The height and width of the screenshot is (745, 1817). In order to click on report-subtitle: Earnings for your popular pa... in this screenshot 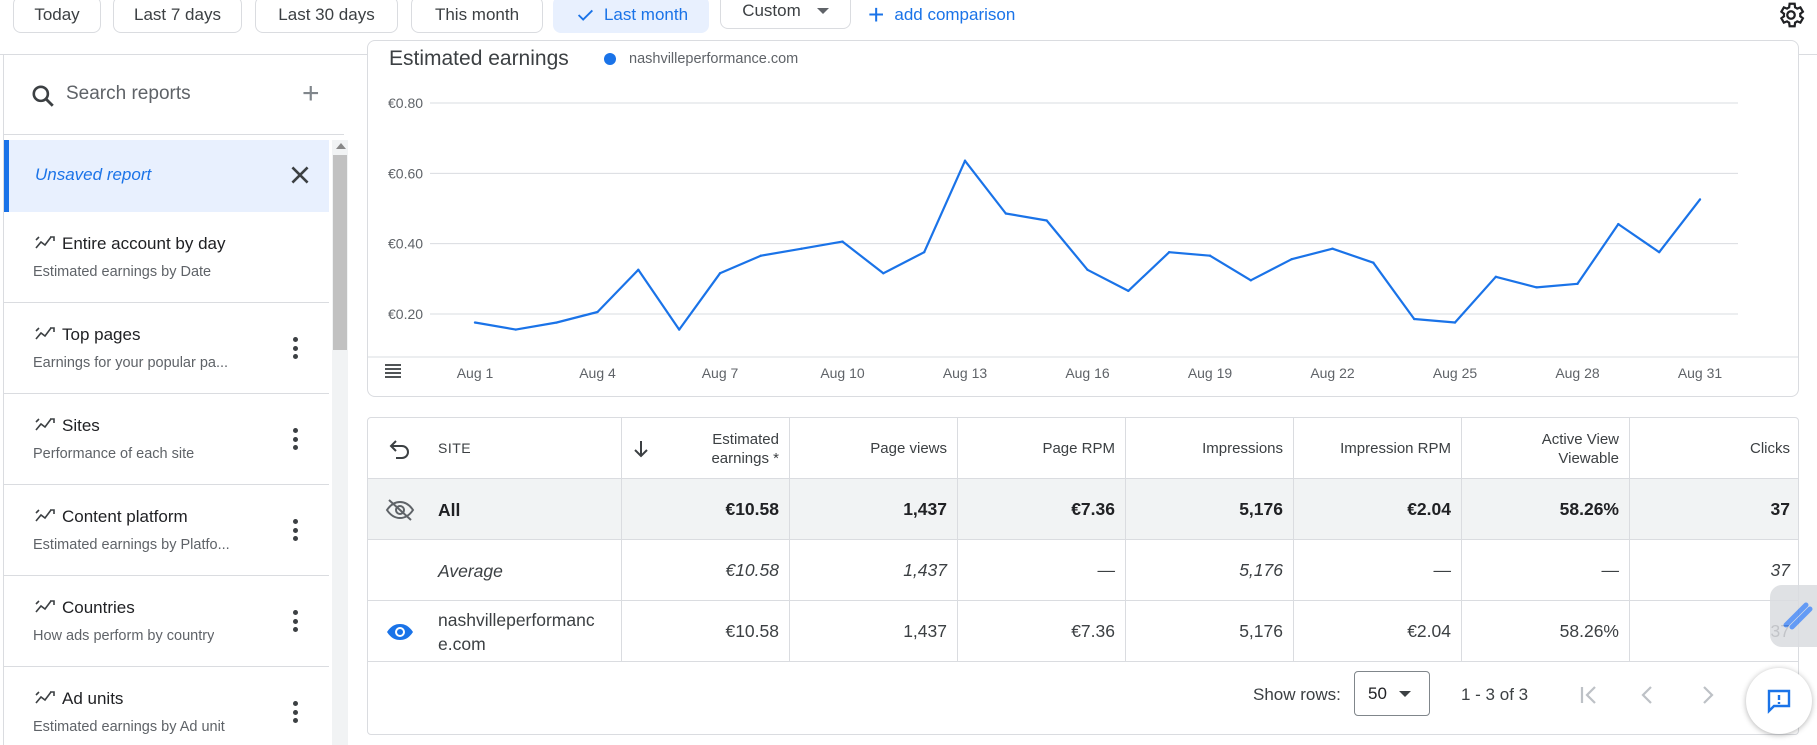, I will do `click(131, 363)`.